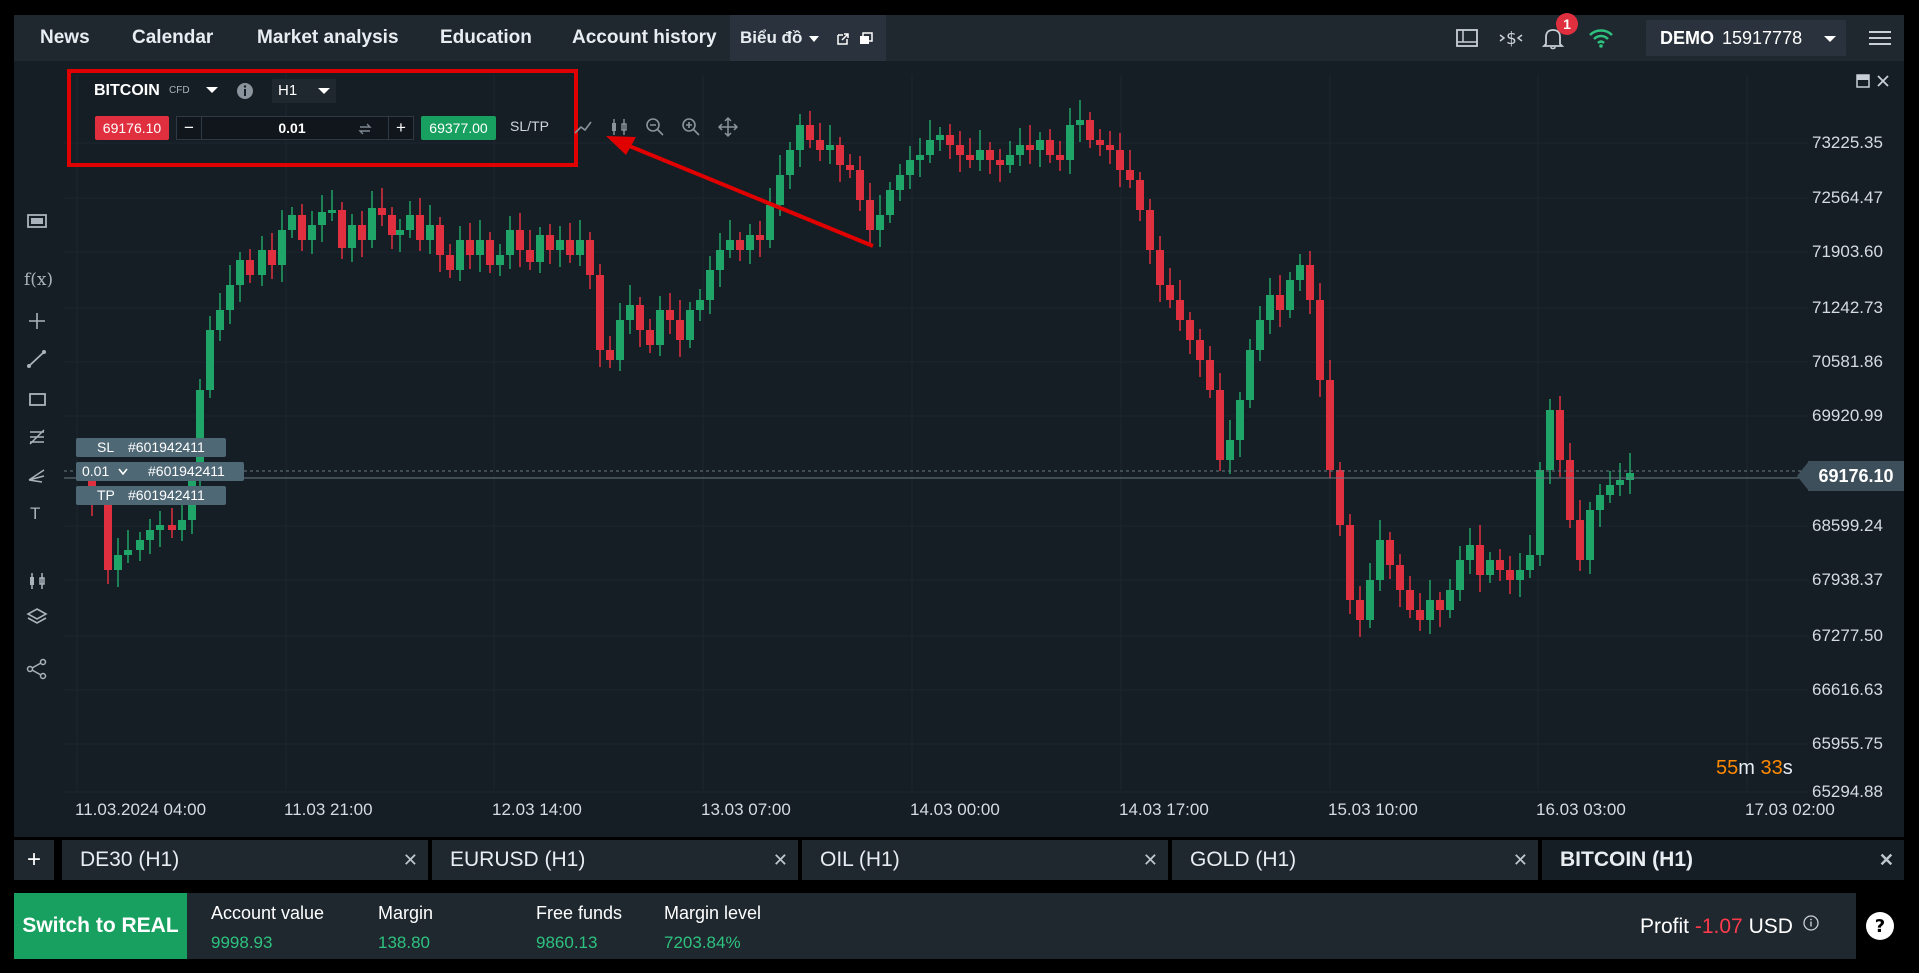 The image size is (1919, 973). I want to click on y-axis-label: 68599.24, so click(1847, 525).